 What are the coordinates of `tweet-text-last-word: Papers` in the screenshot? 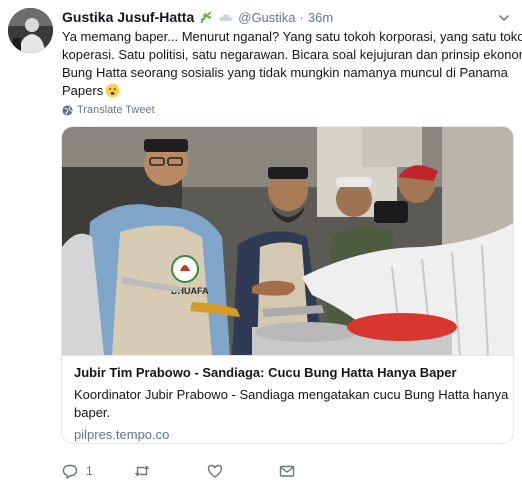 It's located at (83, 90).